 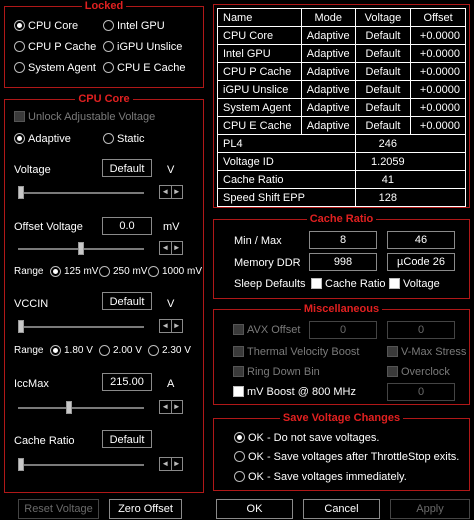 What do you see at coordinates (19, 67) in the screenshot?
I see `radio-system-agent` at bounding box center [19, 67].